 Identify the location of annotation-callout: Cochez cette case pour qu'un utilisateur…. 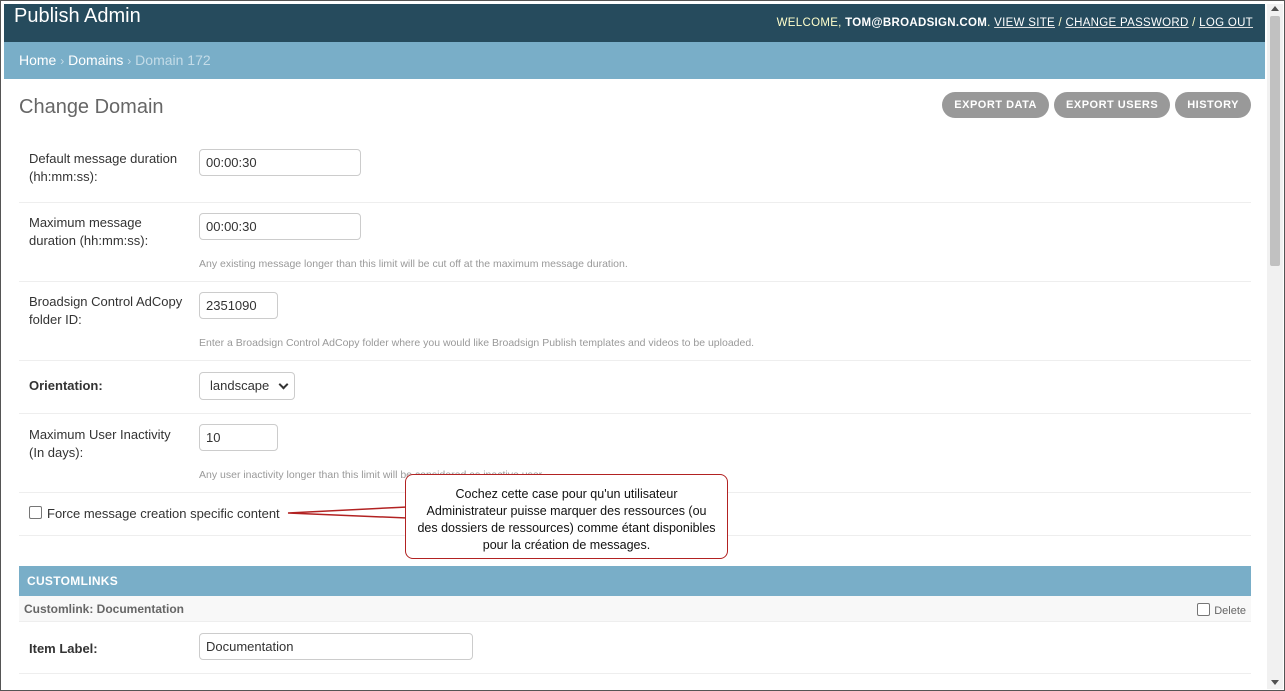
(566, 516).